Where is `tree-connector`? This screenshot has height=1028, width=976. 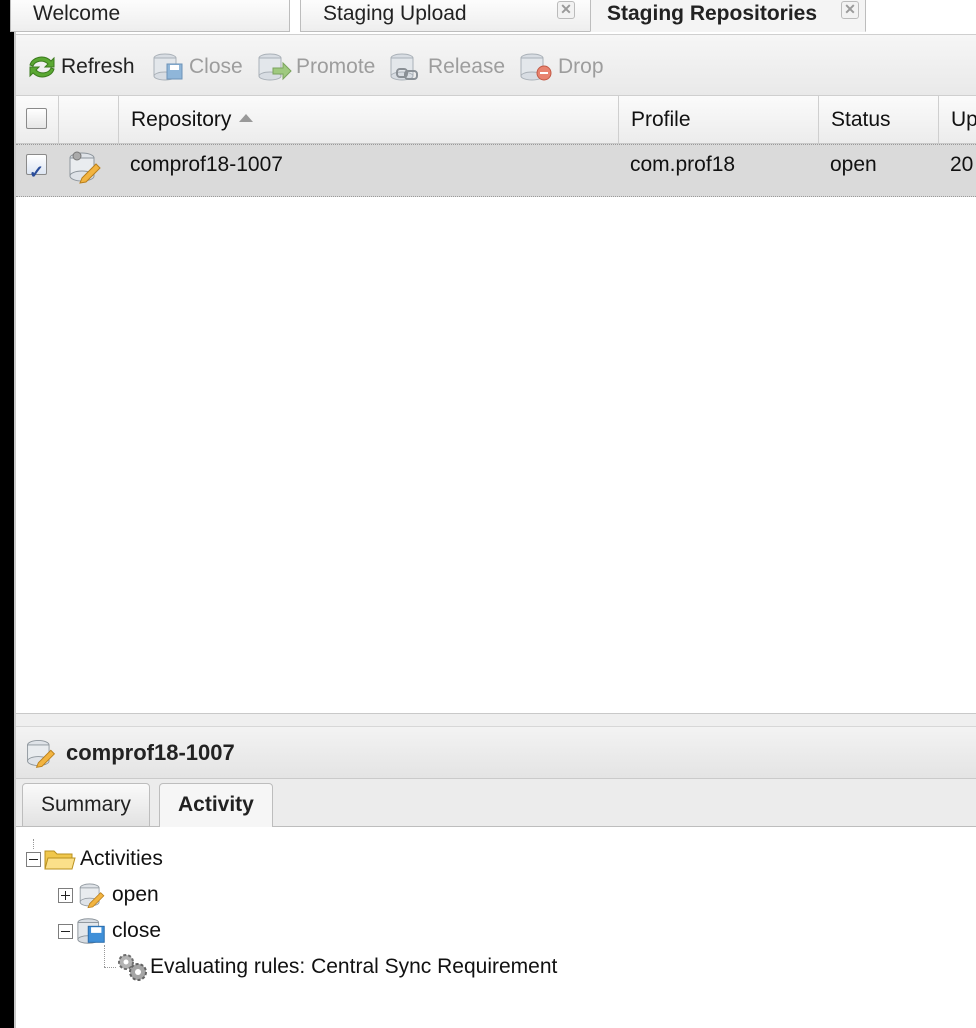 tree-connector is located at coordinates (104, 956).